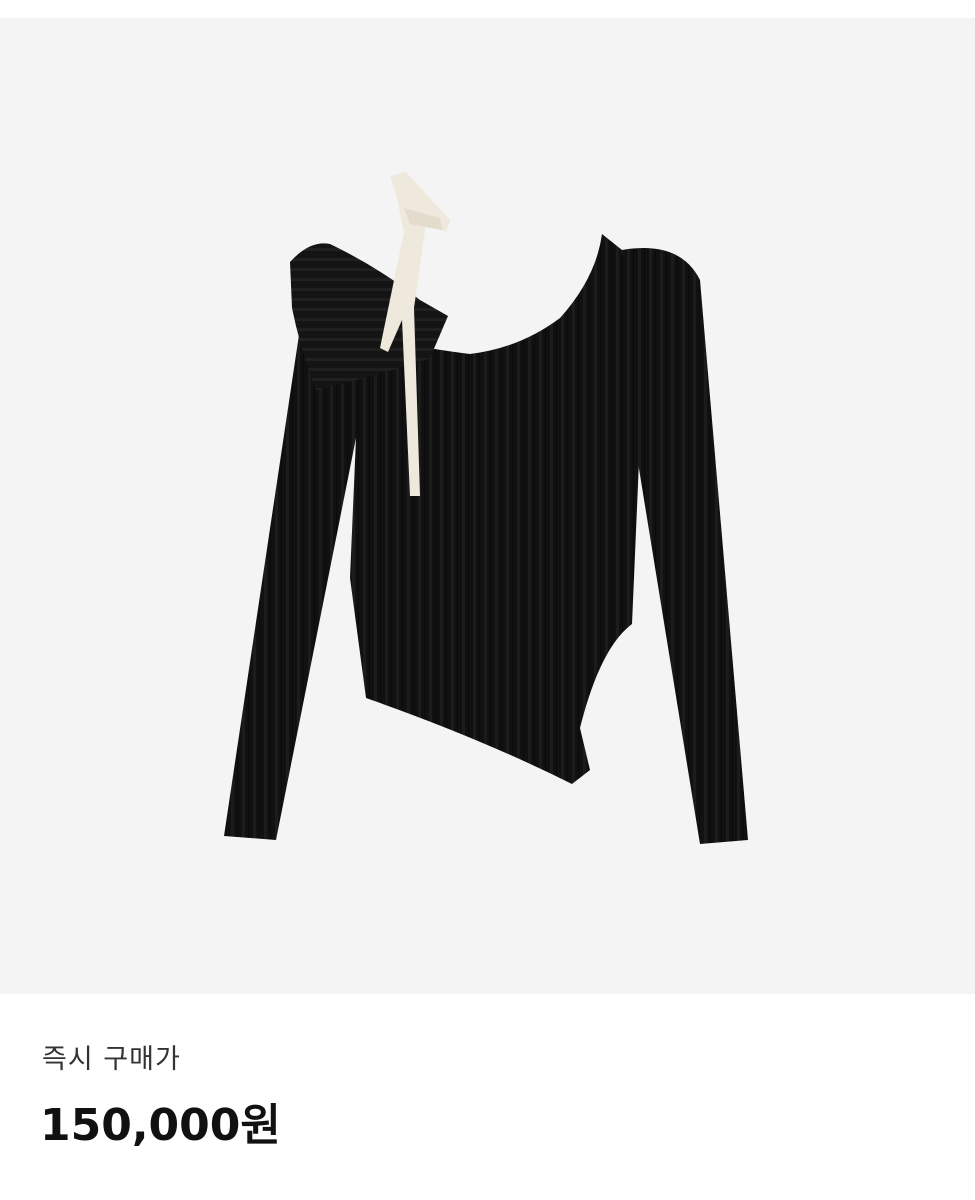  I want to click on right-sleeve, so click(685, 546).